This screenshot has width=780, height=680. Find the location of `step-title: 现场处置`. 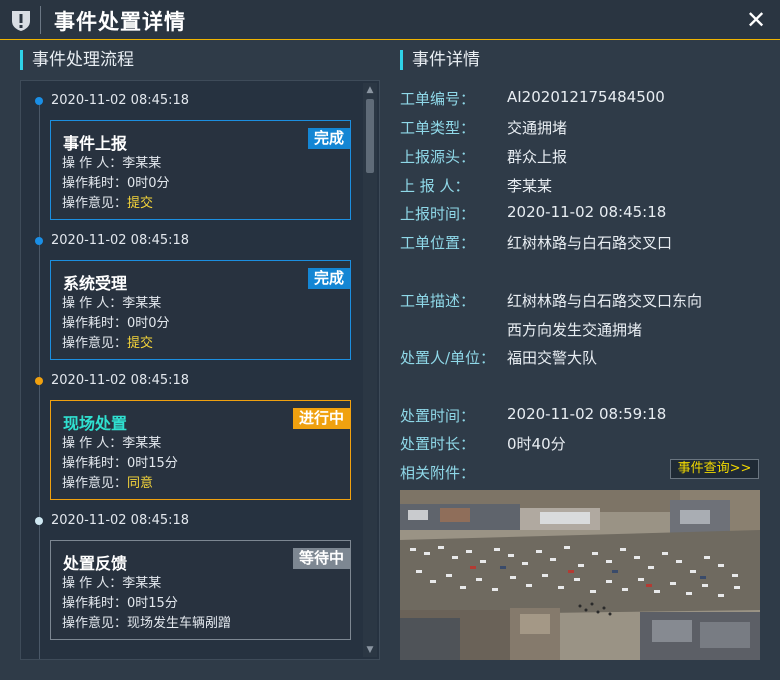

step-title: 现场处置 is located at coordinates (95, 423).